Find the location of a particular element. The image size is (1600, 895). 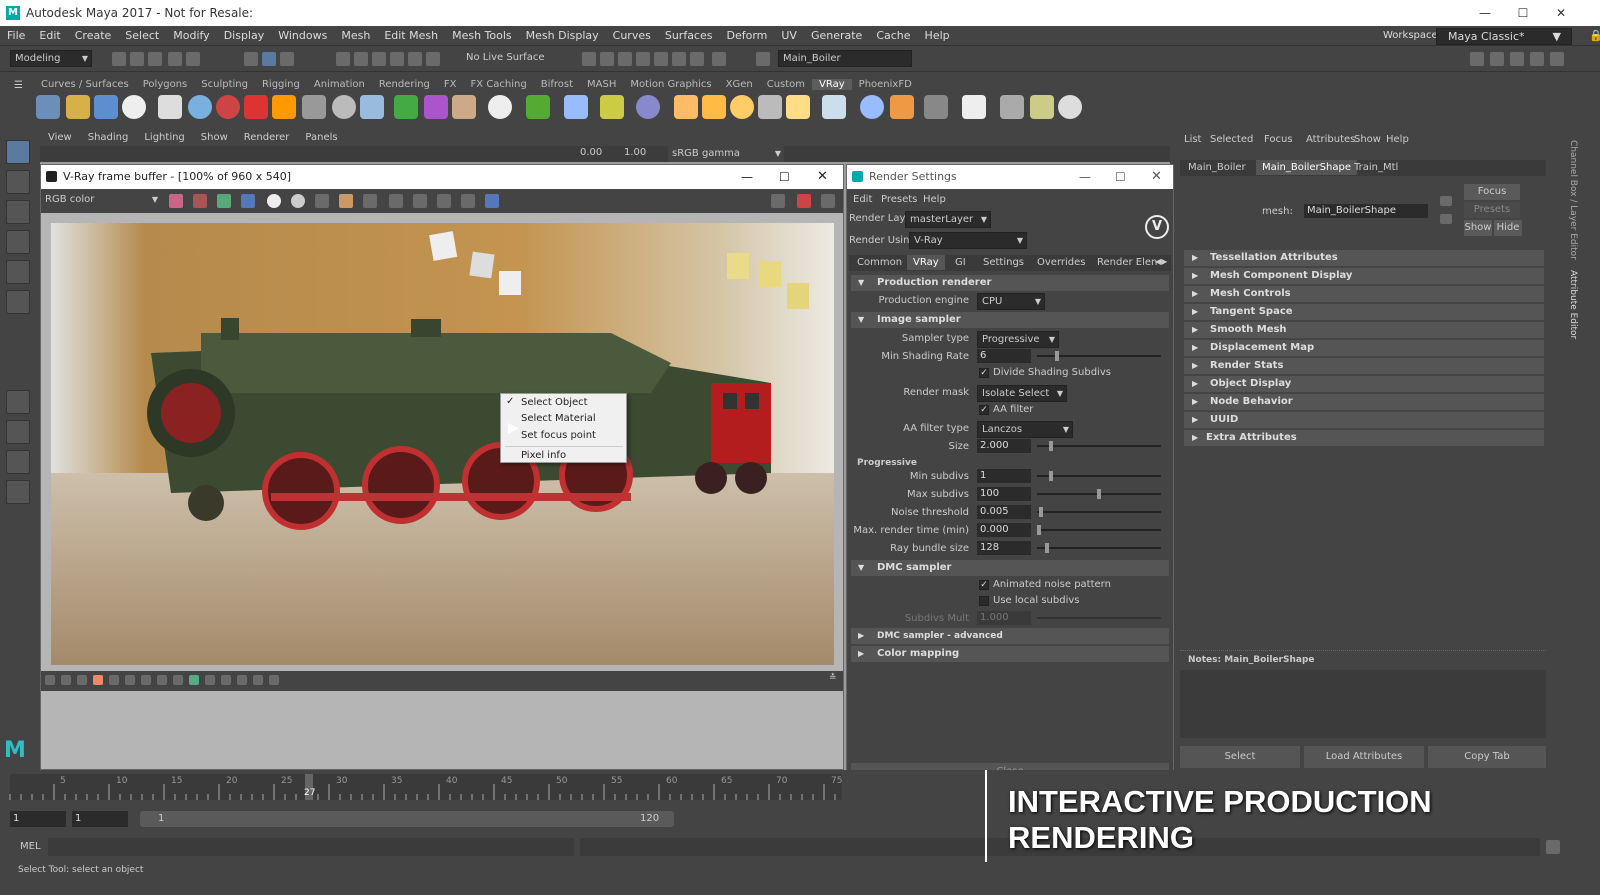

four-view-icon is located at coordinates (18, 432).